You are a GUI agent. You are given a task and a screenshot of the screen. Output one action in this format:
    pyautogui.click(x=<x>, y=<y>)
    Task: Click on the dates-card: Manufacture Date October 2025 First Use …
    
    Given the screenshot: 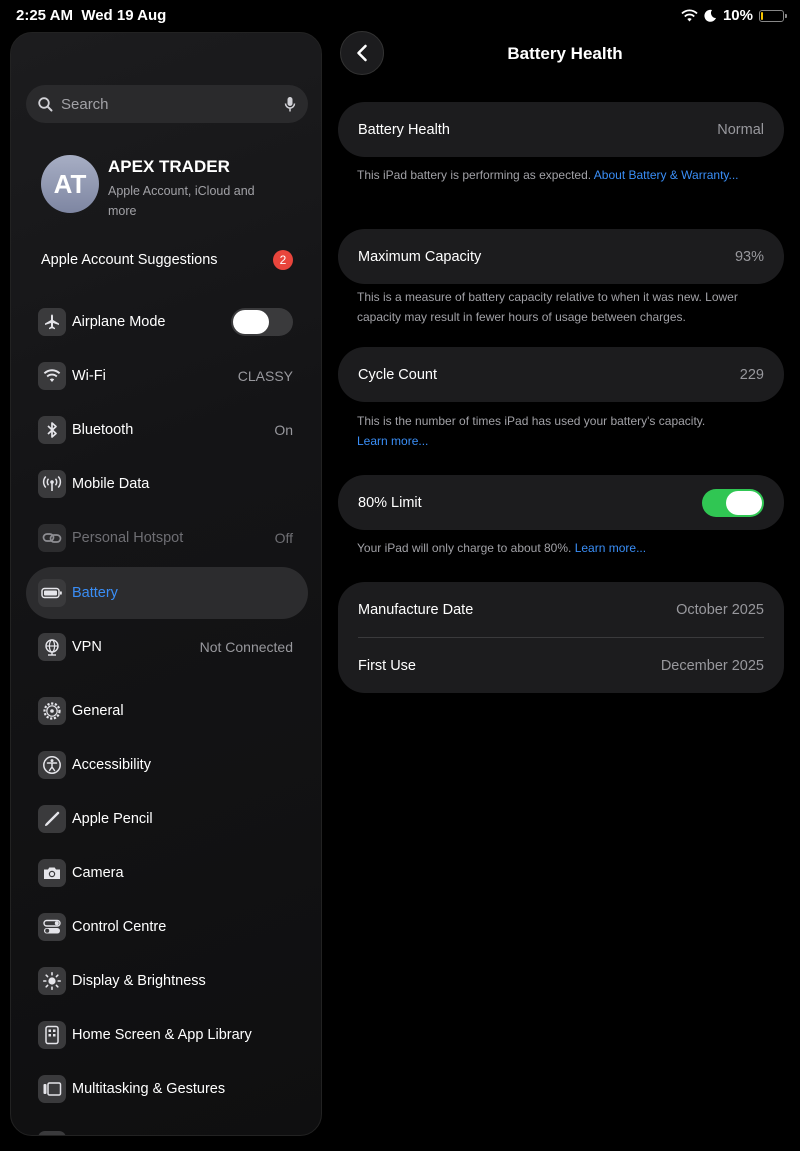 What is the action you would take?
    pyautogui.click(x=561, y=637)
    